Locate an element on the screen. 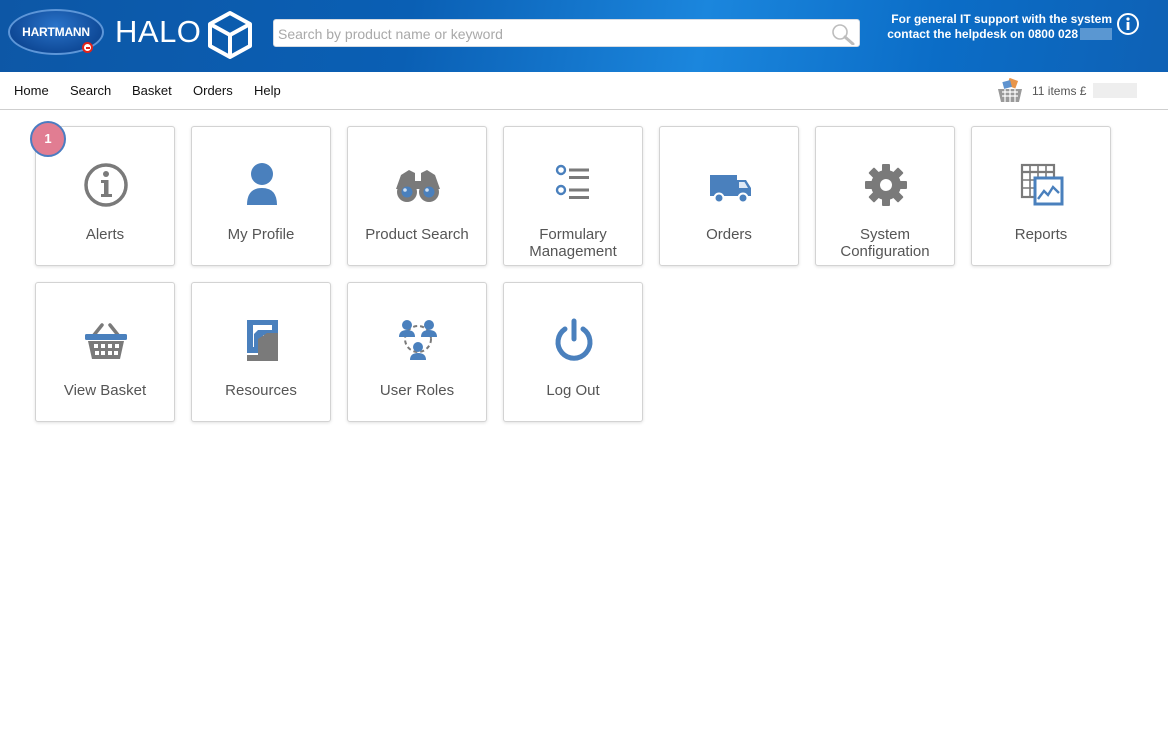 This screenshot has height=748, width=1168. tile-orders: Orders is located at coordinates (729, 196).